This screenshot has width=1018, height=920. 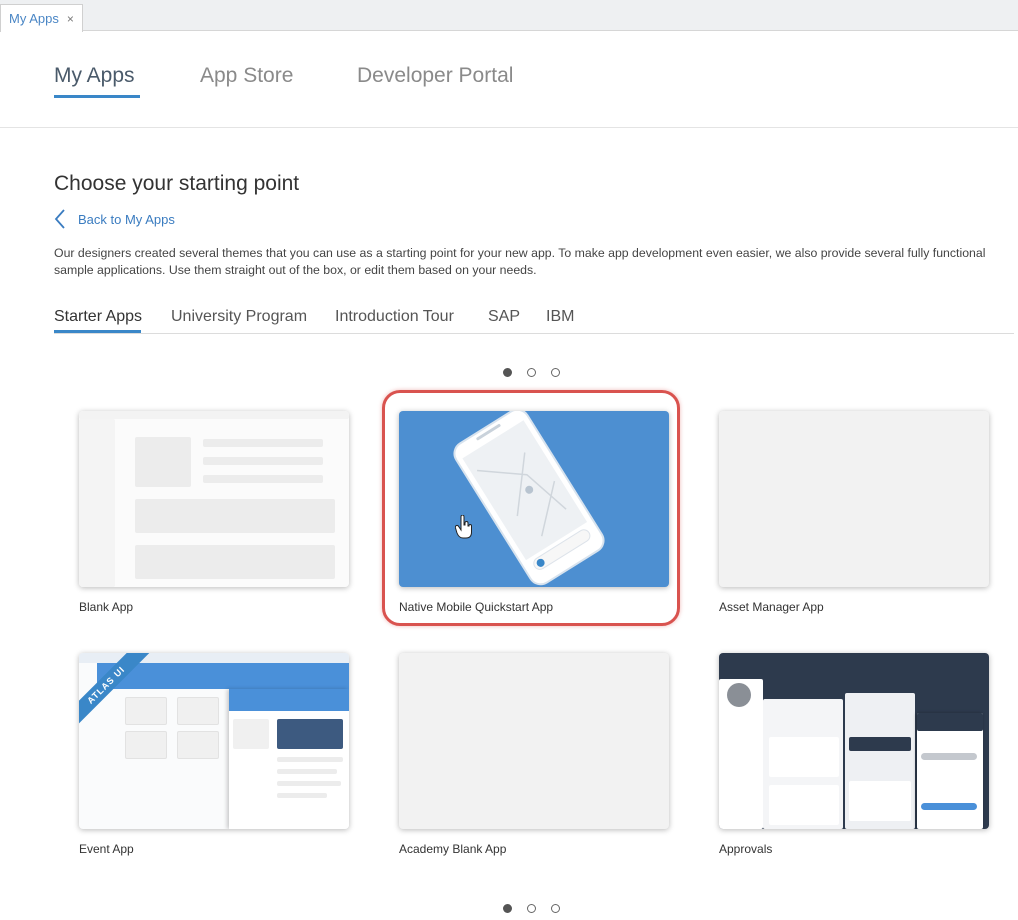 What do you see at coordinates (97, 96) in the screenshot?
I see `nav-active-indicator` at bounding box center [97, 96].